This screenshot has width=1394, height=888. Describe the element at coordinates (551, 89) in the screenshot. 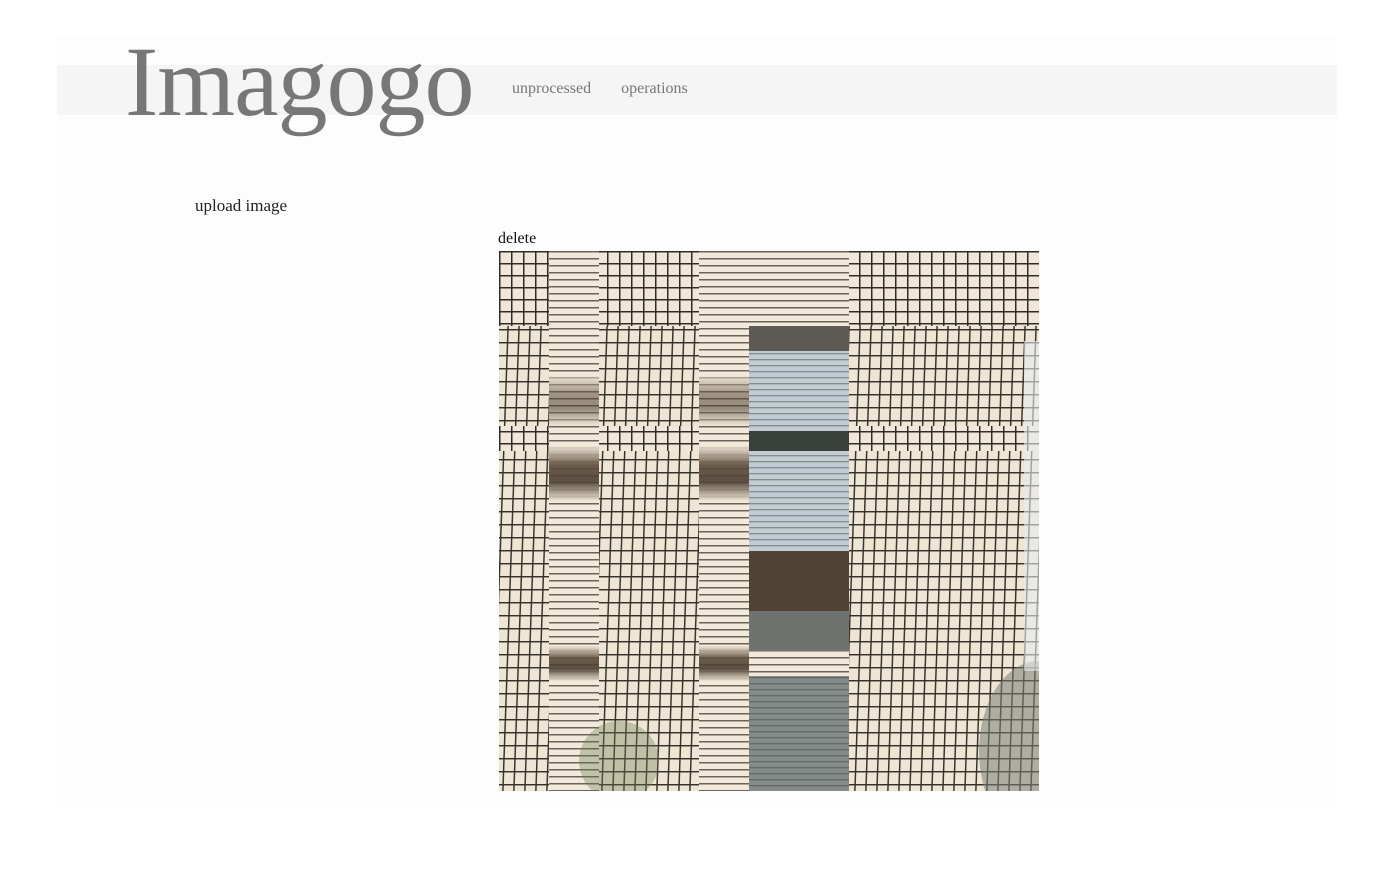

I see `nav-unprocessed: unprocessed` at that location.